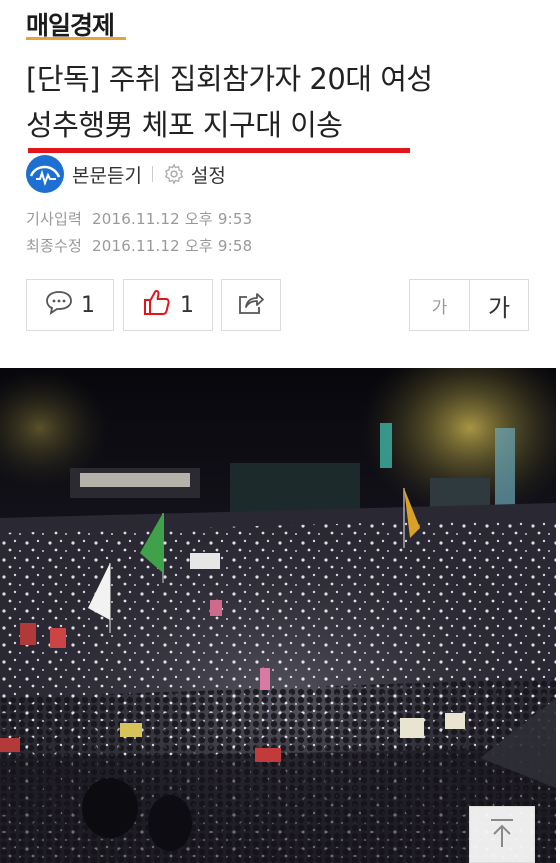  Describe the element at coordinates (208, 174) in the screenshot. I see `settings-button: 설정` at that location.